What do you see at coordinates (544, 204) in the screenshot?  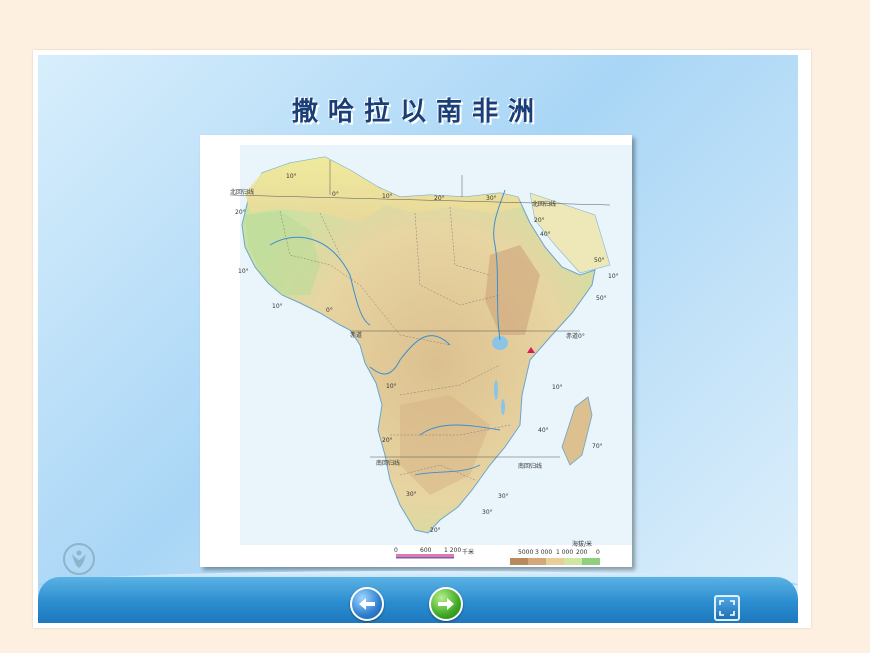 I see `tropic-cancer-label-right: 北回归线` at bounding box center [544, 204].